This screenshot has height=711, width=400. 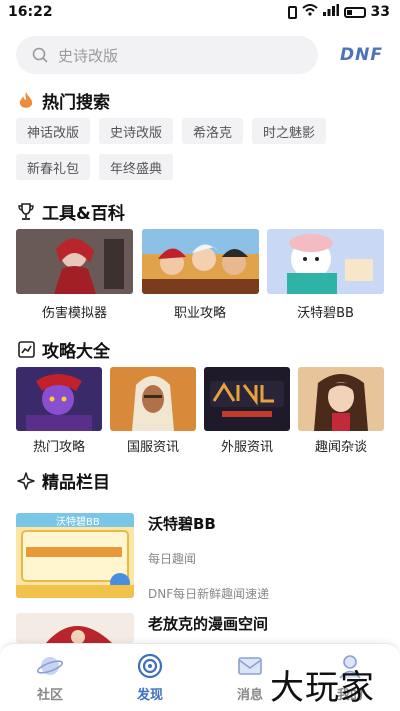 What do you see at coordinates (26, 101) in the screenshot?
I see `flame-icon` at bounding box center [26, 101].